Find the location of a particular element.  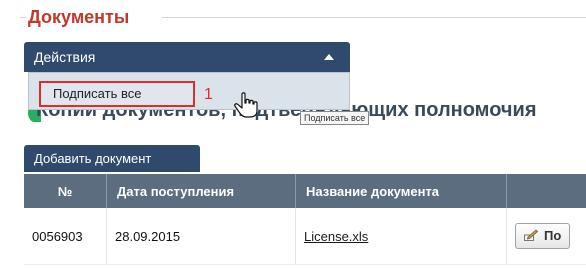

actions-dropdown-button: Действия is located at coordinates (187, 57).